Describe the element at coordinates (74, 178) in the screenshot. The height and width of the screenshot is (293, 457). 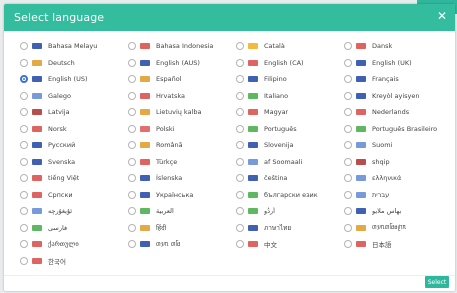
I see `language-option: tiếng Việt` at that location.